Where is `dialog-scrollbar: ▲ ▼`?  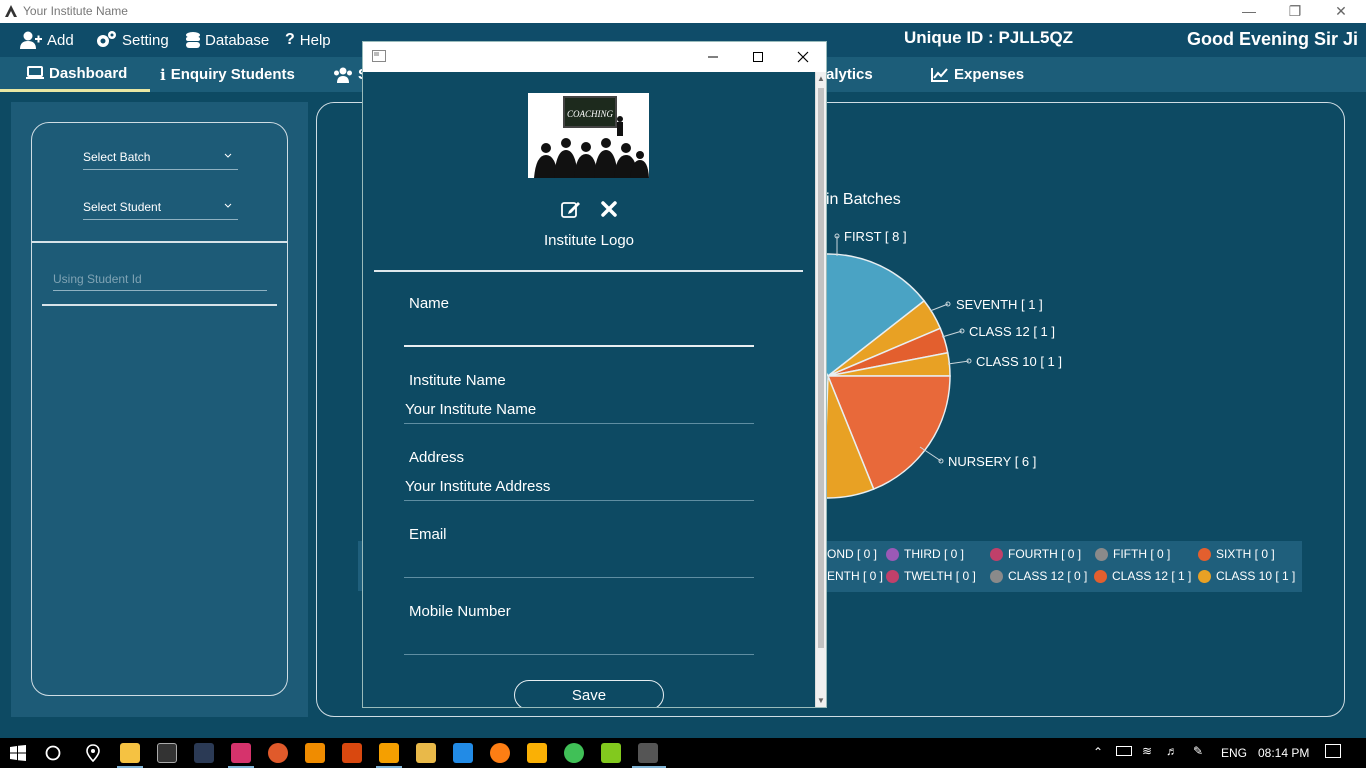 dialog-scrollbar: ▲ ▼ is located at coordinates (820, 389).